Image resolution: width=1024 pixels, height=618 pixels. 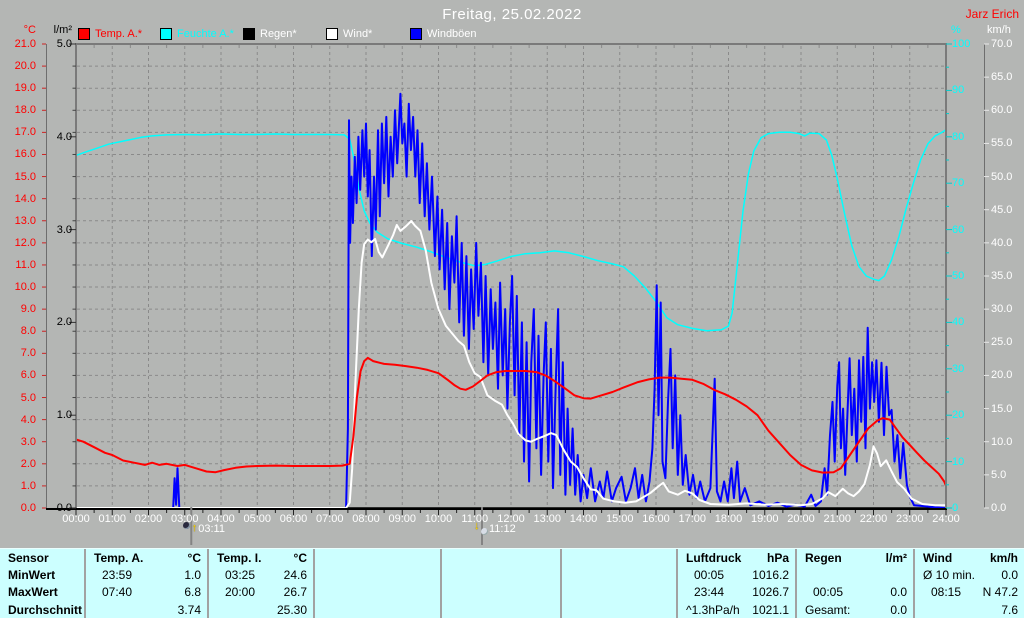 What do you see at coordinates (735, 592) in the screenshot?
I see `table-cell: 23:44 1026.7` at bounding box center [735, 592].